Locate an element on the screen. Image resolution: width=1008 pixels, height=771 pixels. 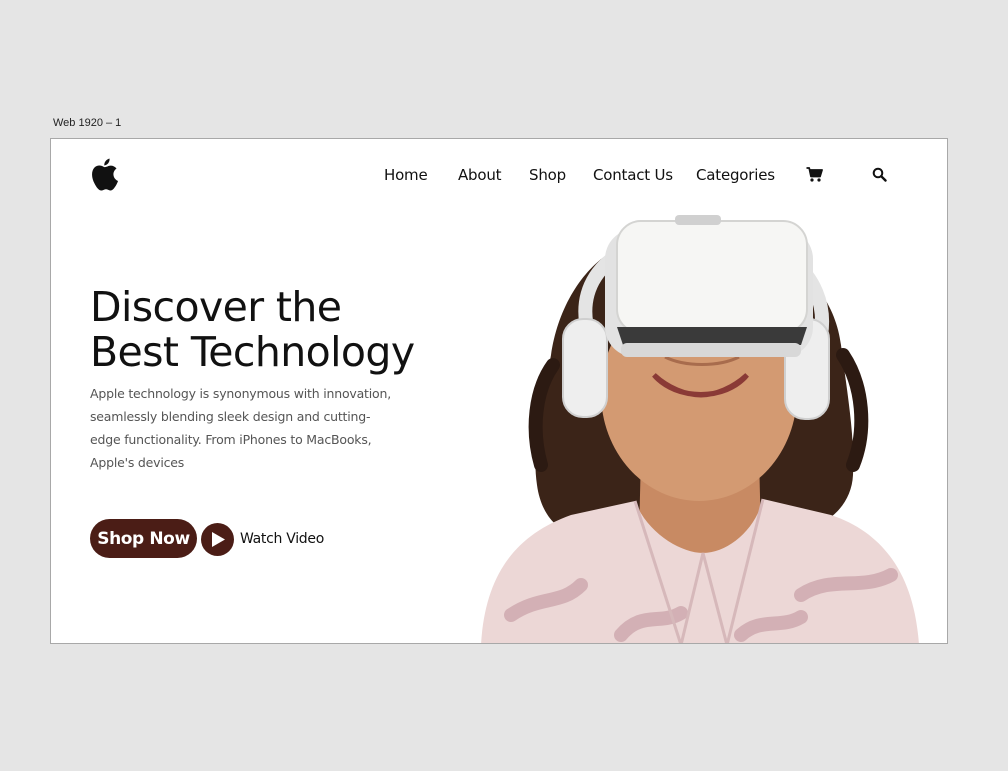
nav-contact-us: Contact Us is located at coordinates (633, 175).